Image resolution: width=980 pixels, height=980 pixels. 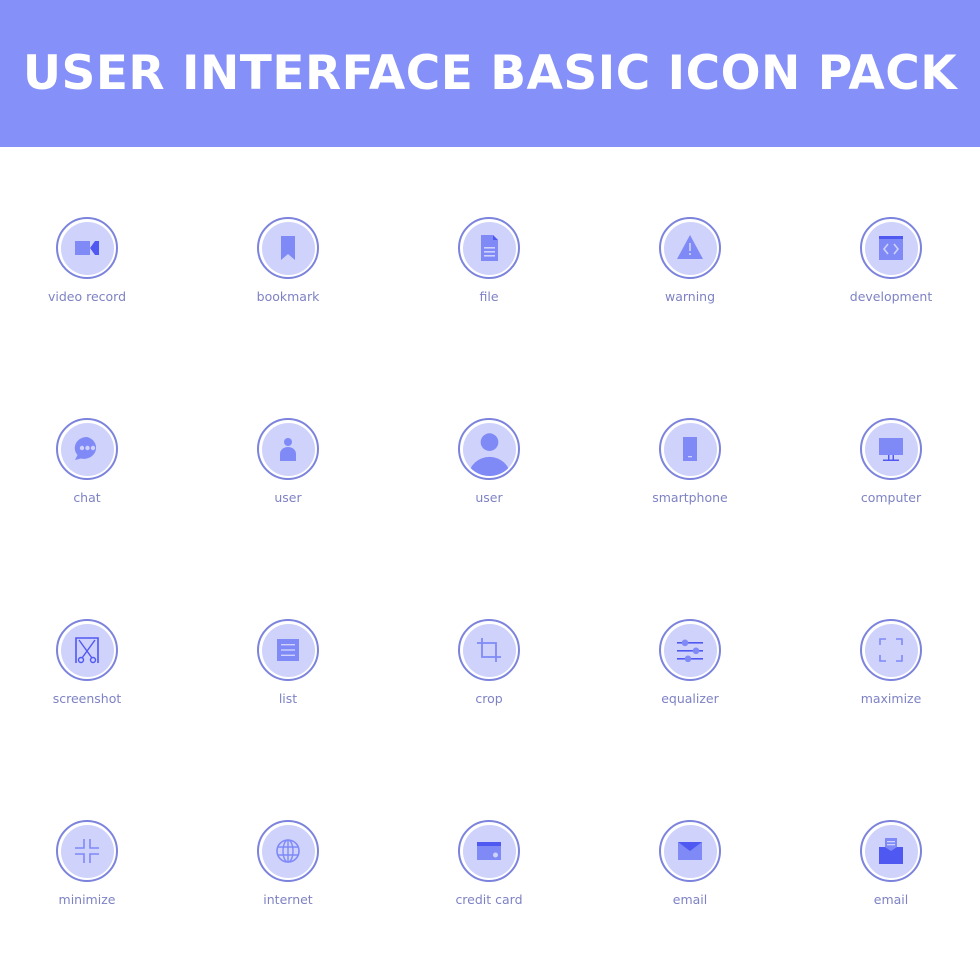 I want to click on icon-item-email-open: email, so click(x=891, y=875).